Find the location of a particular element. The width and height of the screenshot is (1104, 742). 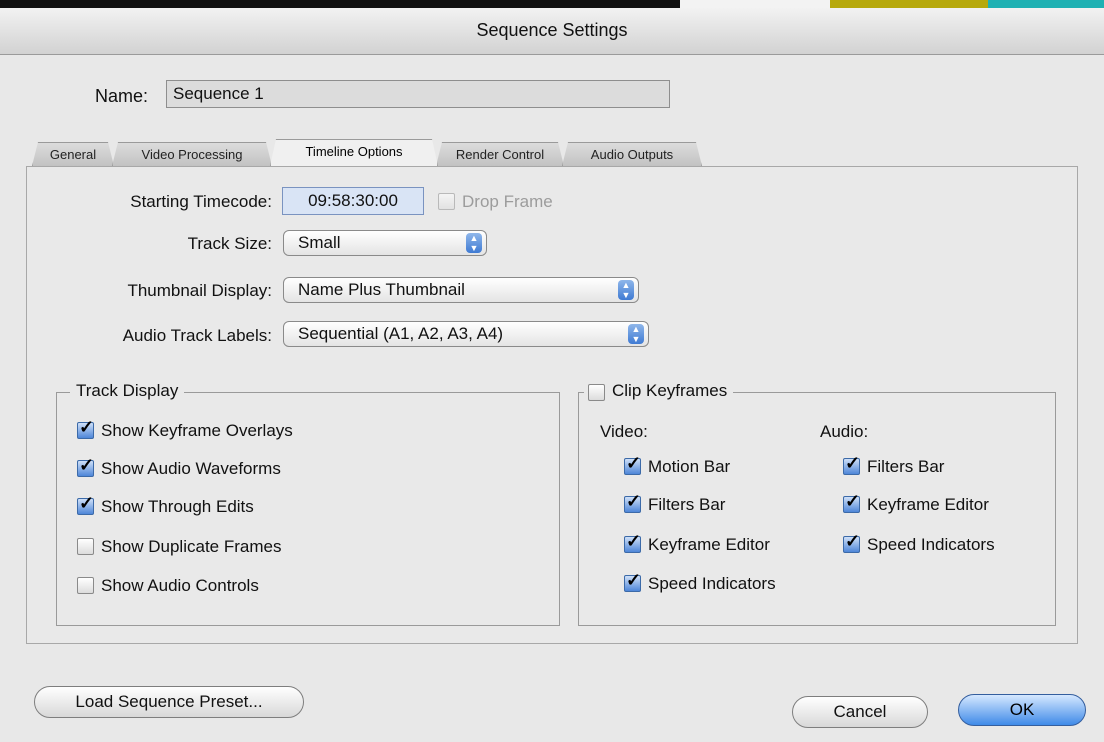

clip-keyframes-checkbox is located at coordinates (596, 392).